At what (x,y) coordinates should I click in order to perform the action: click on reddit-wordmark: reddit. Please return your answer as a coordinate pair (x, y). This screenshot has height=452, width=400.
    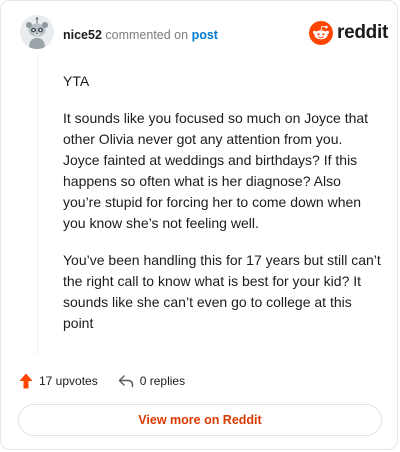
    Looking at the image, I should click on (362, 32).